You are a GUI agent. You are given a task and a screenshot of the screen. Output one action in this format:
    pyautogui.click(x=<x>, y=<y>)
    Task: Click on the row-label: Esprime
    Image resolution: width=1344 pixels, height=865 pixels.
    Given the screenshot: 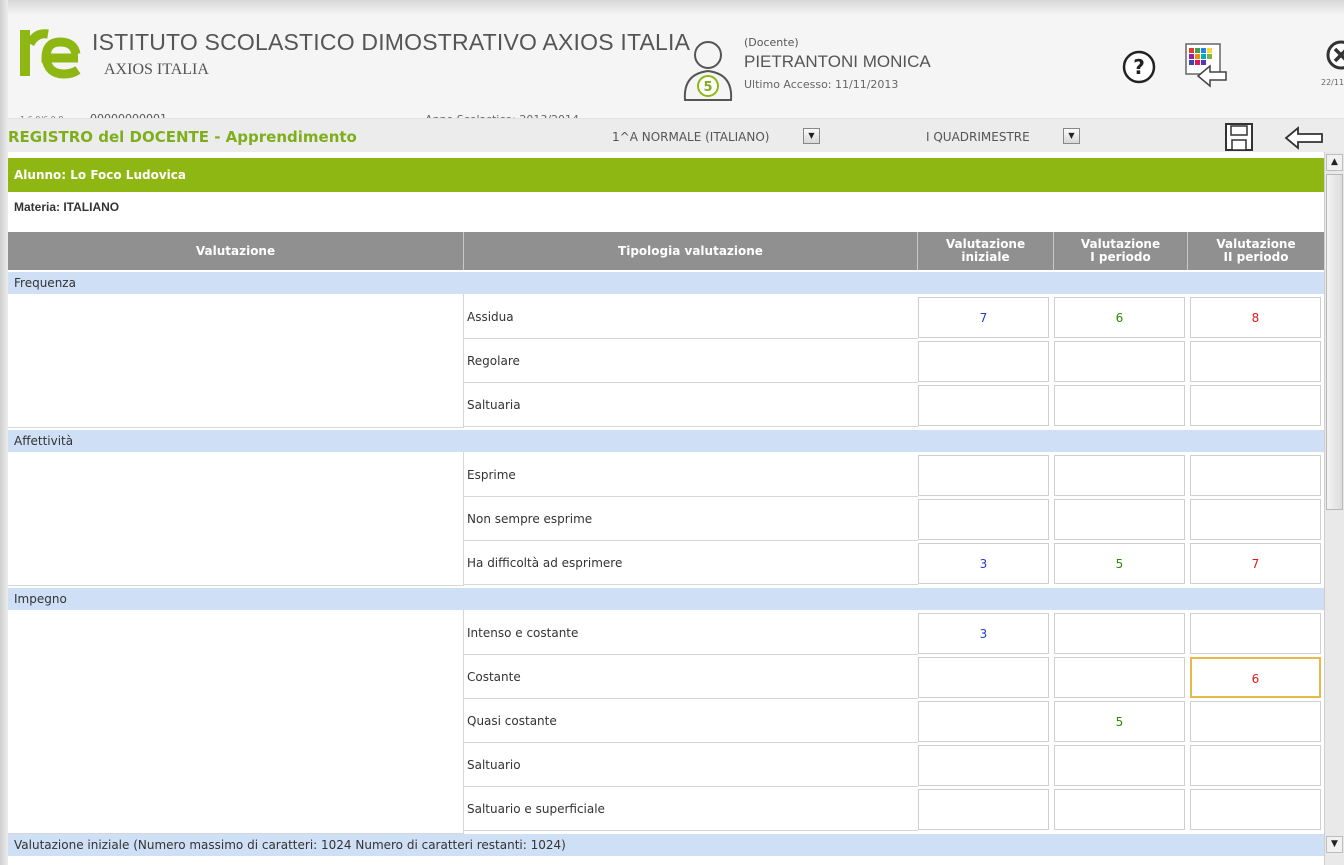 What is the action you would take?
    pyautogui.click(x=691, y=475)
    